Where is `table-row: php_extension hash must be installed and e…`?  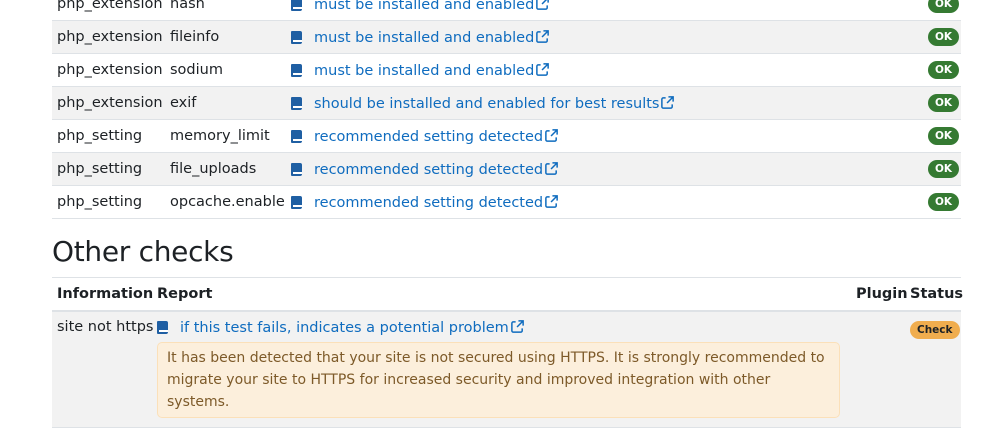
table-row: php_extension hash must be installed and e… is located at coordinates (506, 10).